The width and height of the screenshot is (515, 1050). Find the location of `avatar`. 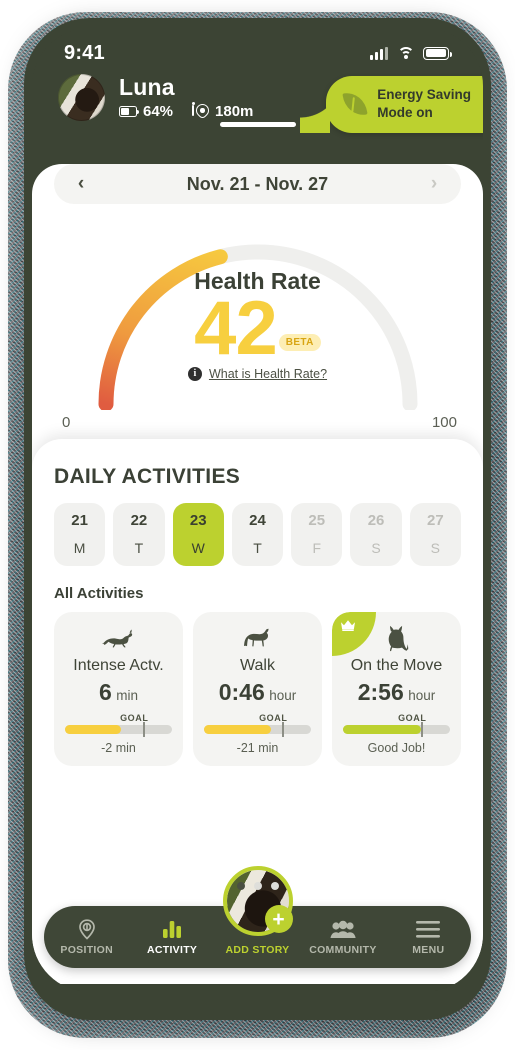

avatar is located at coordinates (81, 97).